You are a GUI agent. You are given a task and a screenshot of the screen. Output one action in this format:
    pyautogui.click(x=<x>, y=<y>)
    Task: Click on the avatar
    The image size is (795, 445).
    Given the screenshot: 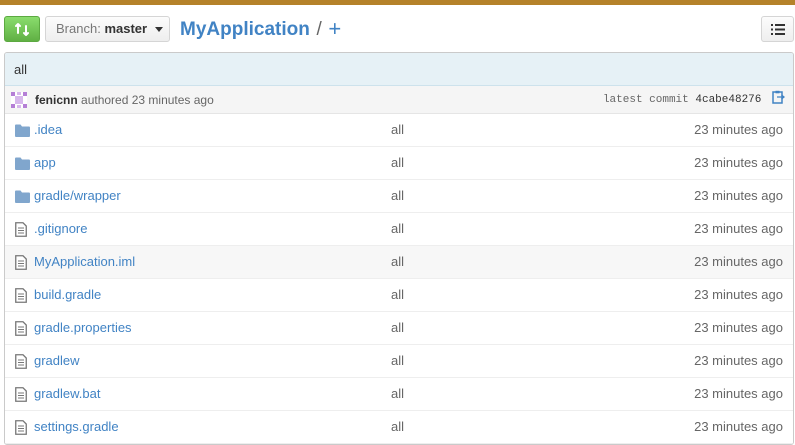 What is the action you would take?
    pyautogui.click(x=19, y=100)
    